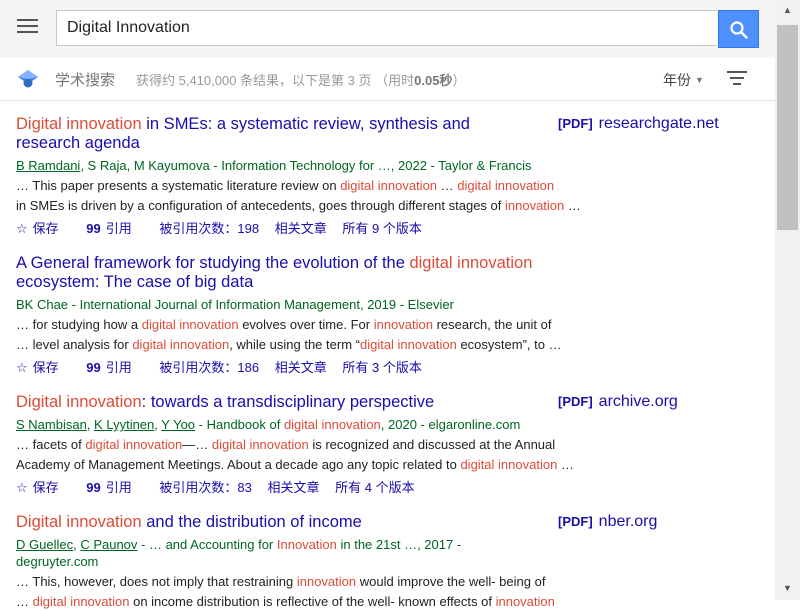 The height and width of the screenshot is (611, 800). Describe the element at coordinates (124, 424) in the screenshot. I see `author-link: K Lyytinen` at that location.